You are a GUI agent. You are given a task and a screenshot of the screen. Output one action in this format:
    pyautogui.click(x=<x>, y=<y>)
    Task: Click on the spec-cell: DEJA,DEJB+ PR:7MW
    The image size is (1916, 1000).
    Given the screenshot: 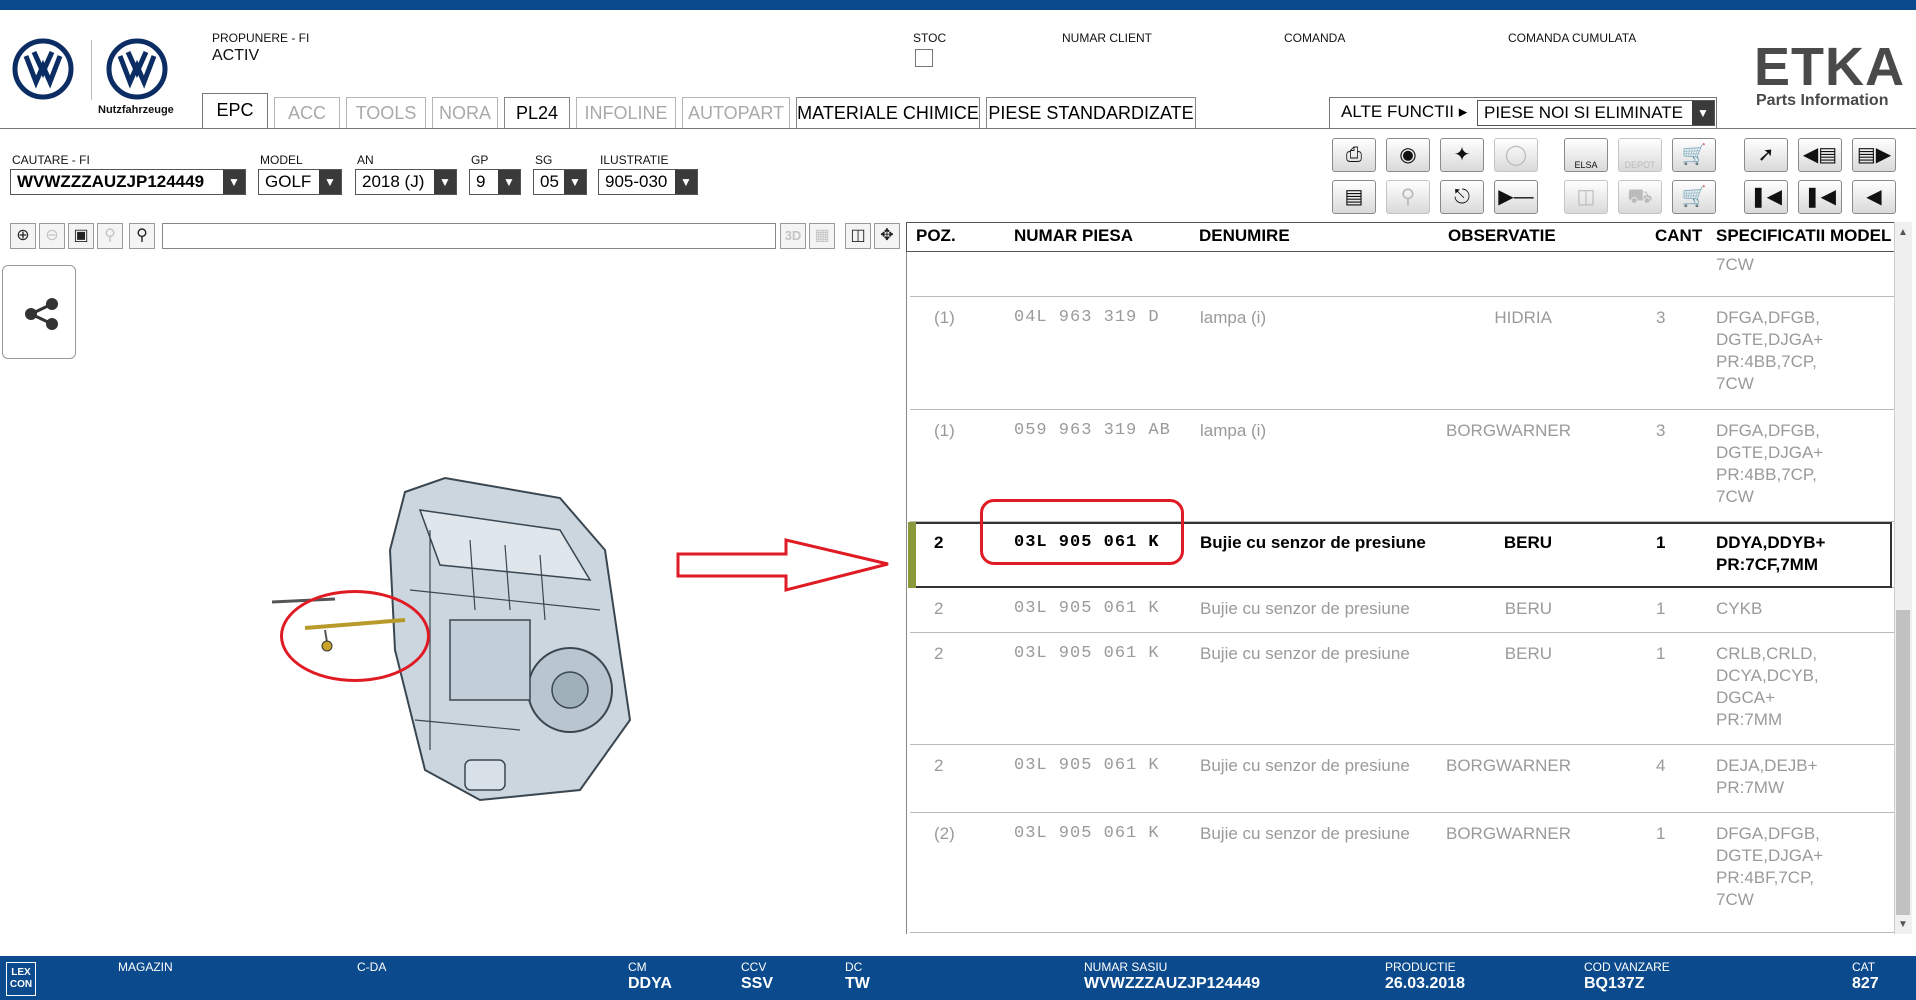 What is the action you would take?
    pyautogui.click(x=1767, y=776)
    